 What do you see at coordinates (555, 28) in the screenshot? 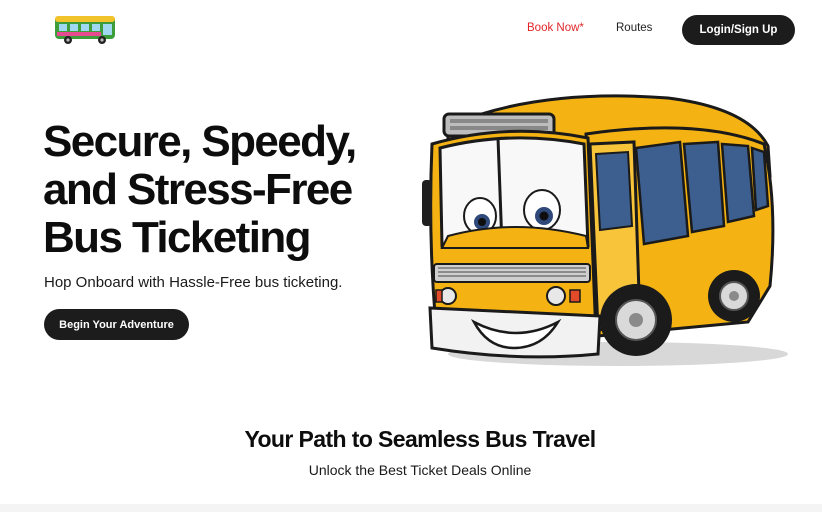
I see `nav-book-now-link: Book Now*` at bounding box center [555, 28].